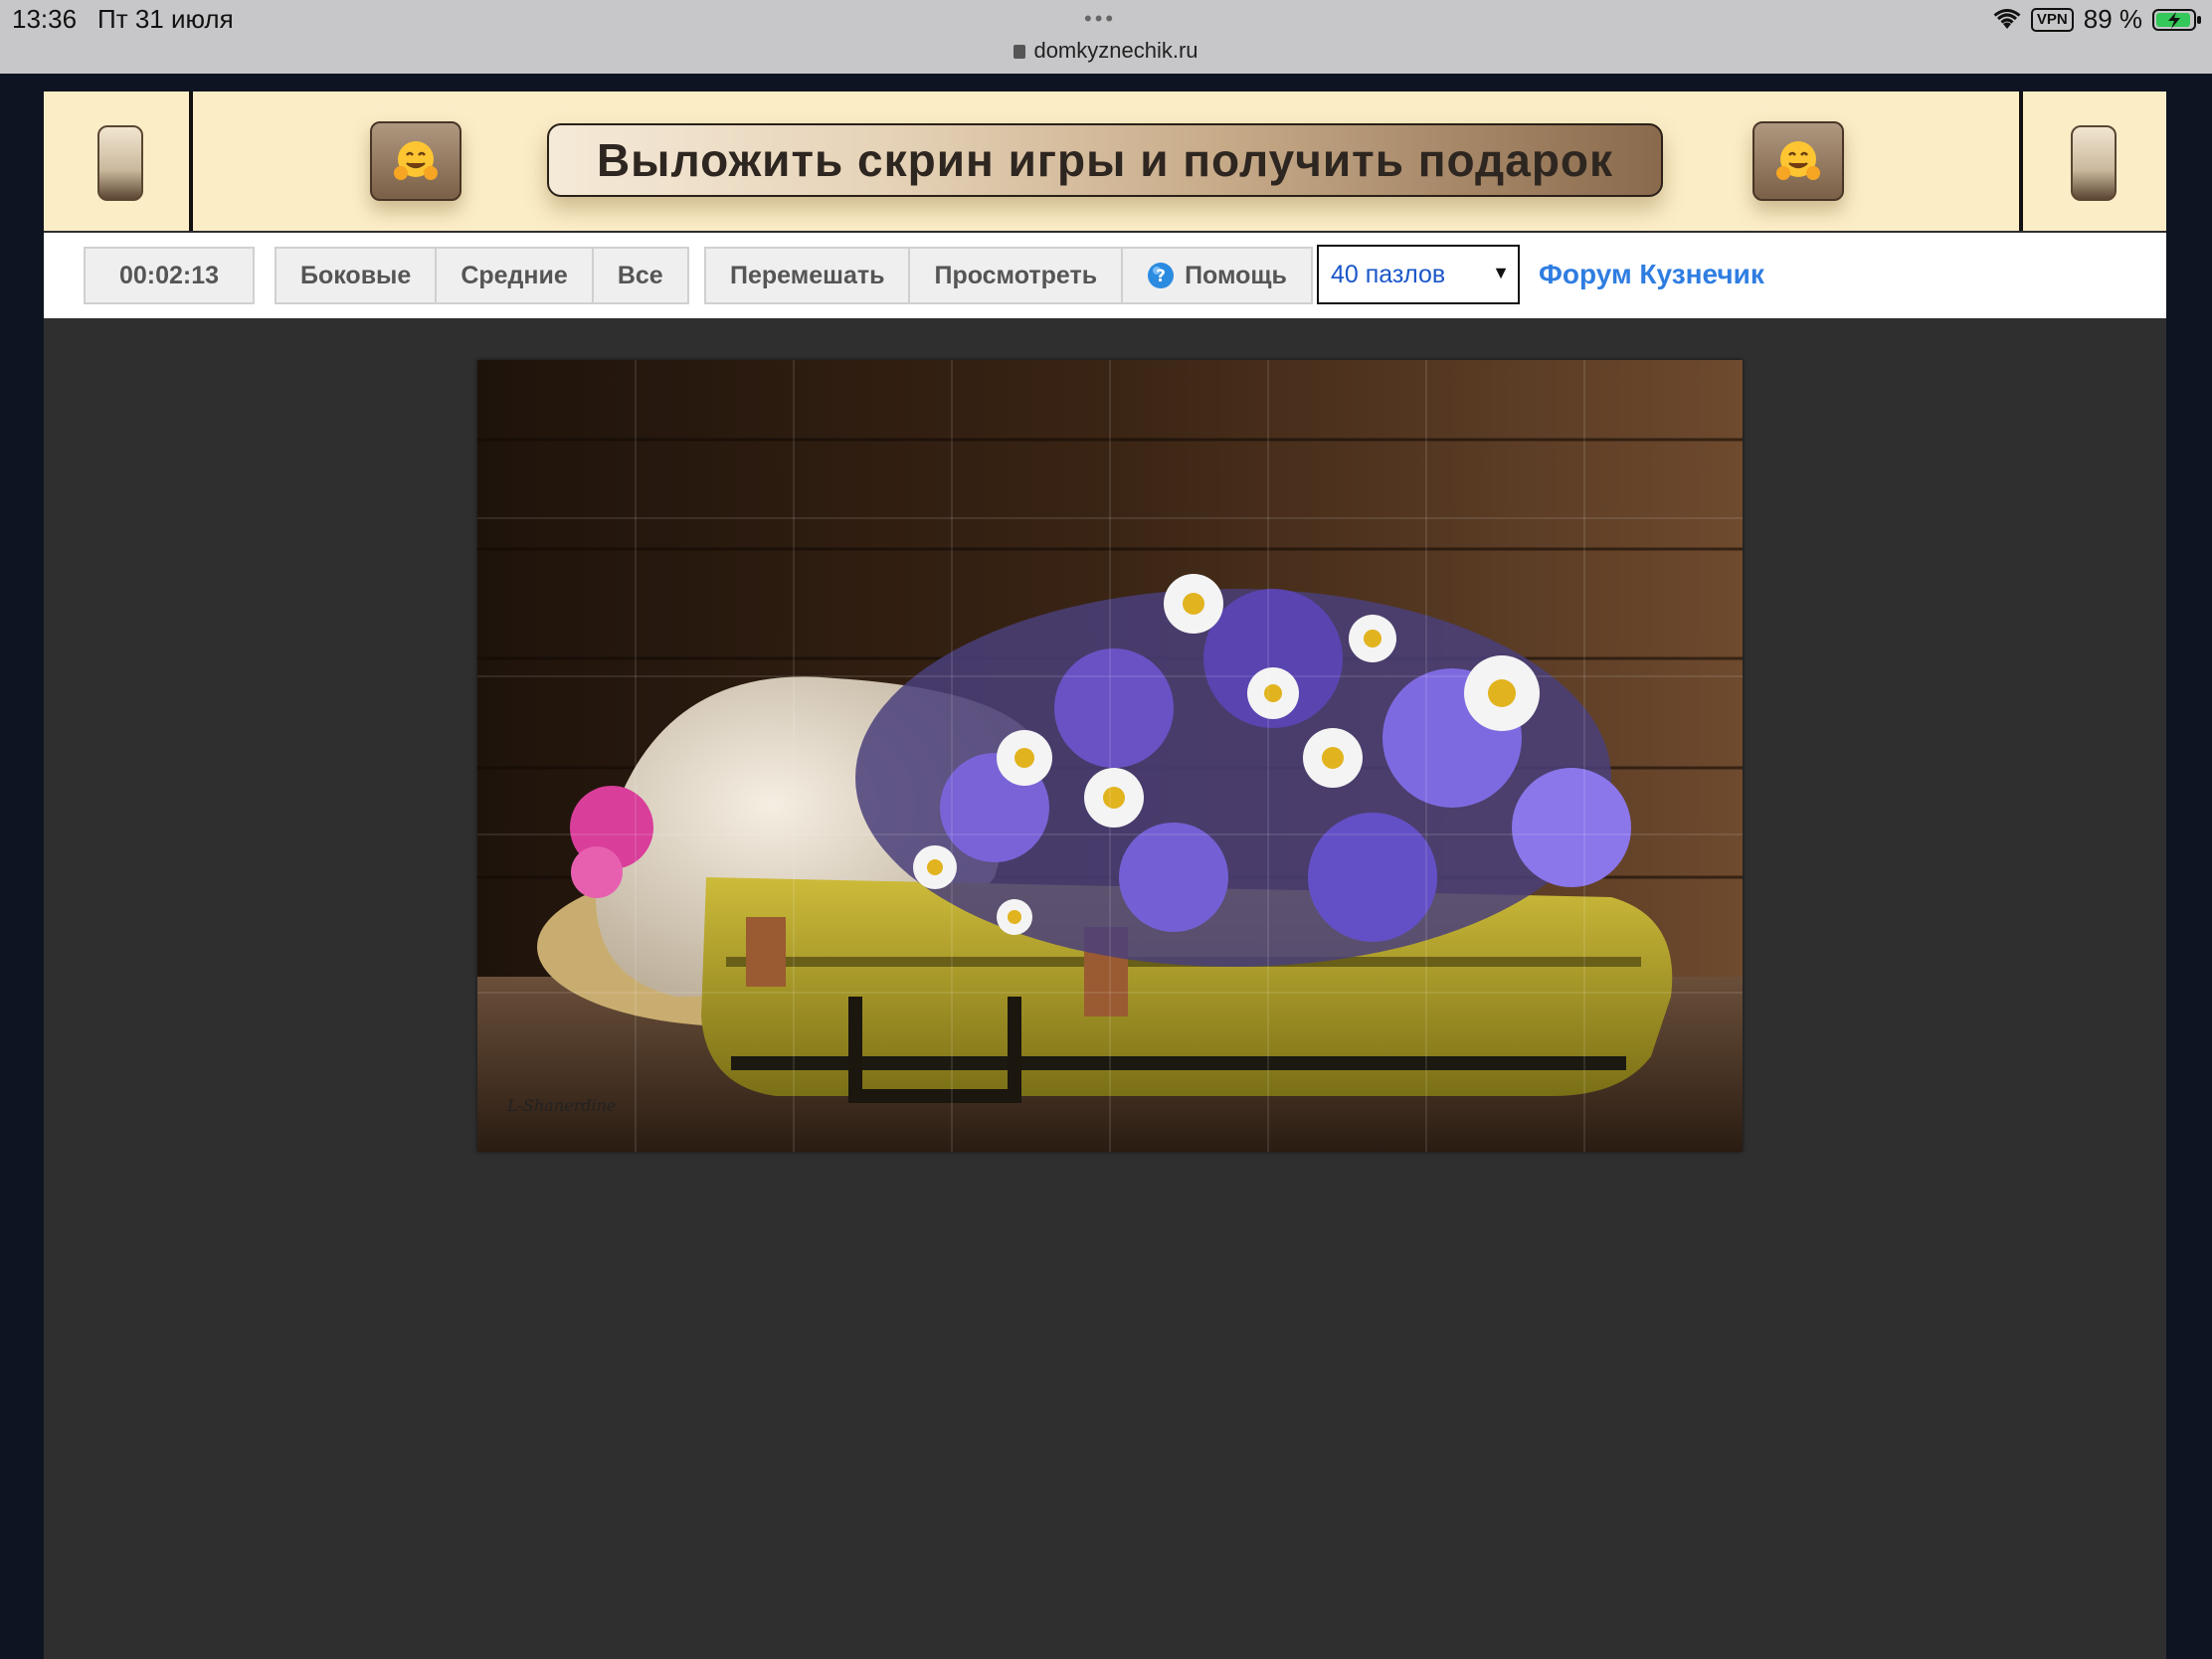  Describe the element at coordinates (1388, 274) in the screenshot. I see `pieces-count-value: 40 пазлов` at that location.